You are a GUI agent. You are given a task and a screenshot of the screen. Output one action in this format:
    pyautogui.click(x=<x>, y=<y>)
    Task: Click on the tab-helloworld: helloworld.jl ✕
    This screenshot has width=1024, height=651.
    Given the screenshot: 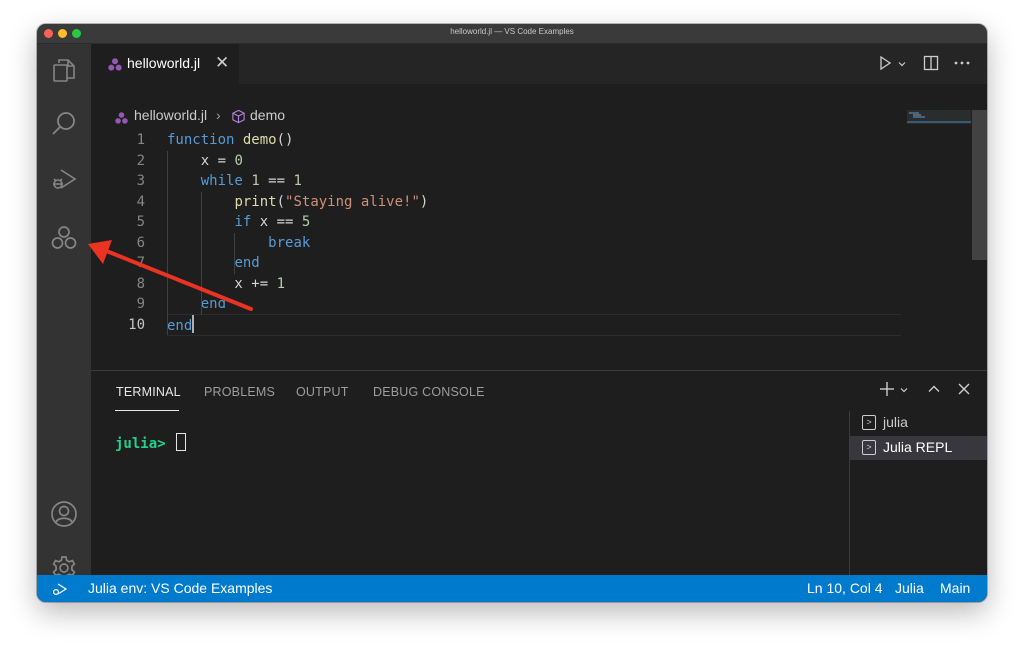 What is the action you would take?
    pyautogui.click(x=165, y=64)
    